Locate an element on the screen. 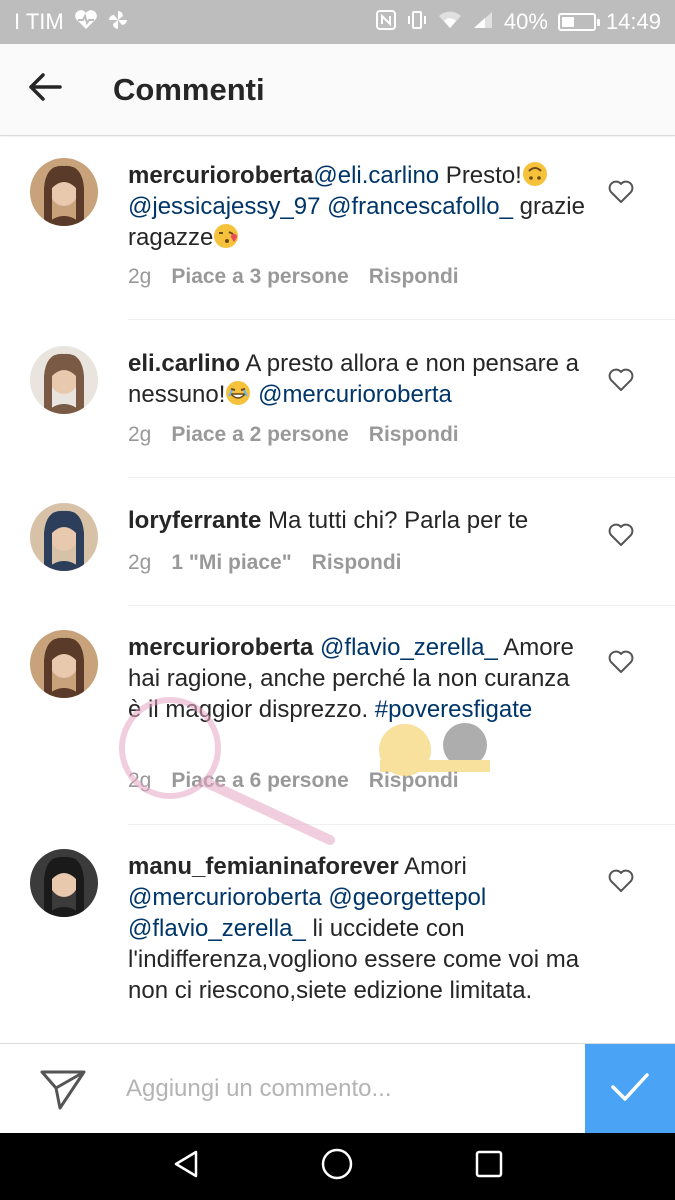  mention-link: @eli.carlino is located at coordinates (376, 175).